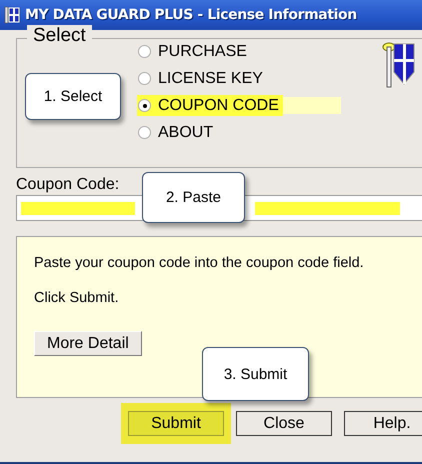 This screenshot has width=422, height=464. Describe the element at coordinates (76, 298) in the screenshot. I see `instruction-text: Click Submit.` at that location.